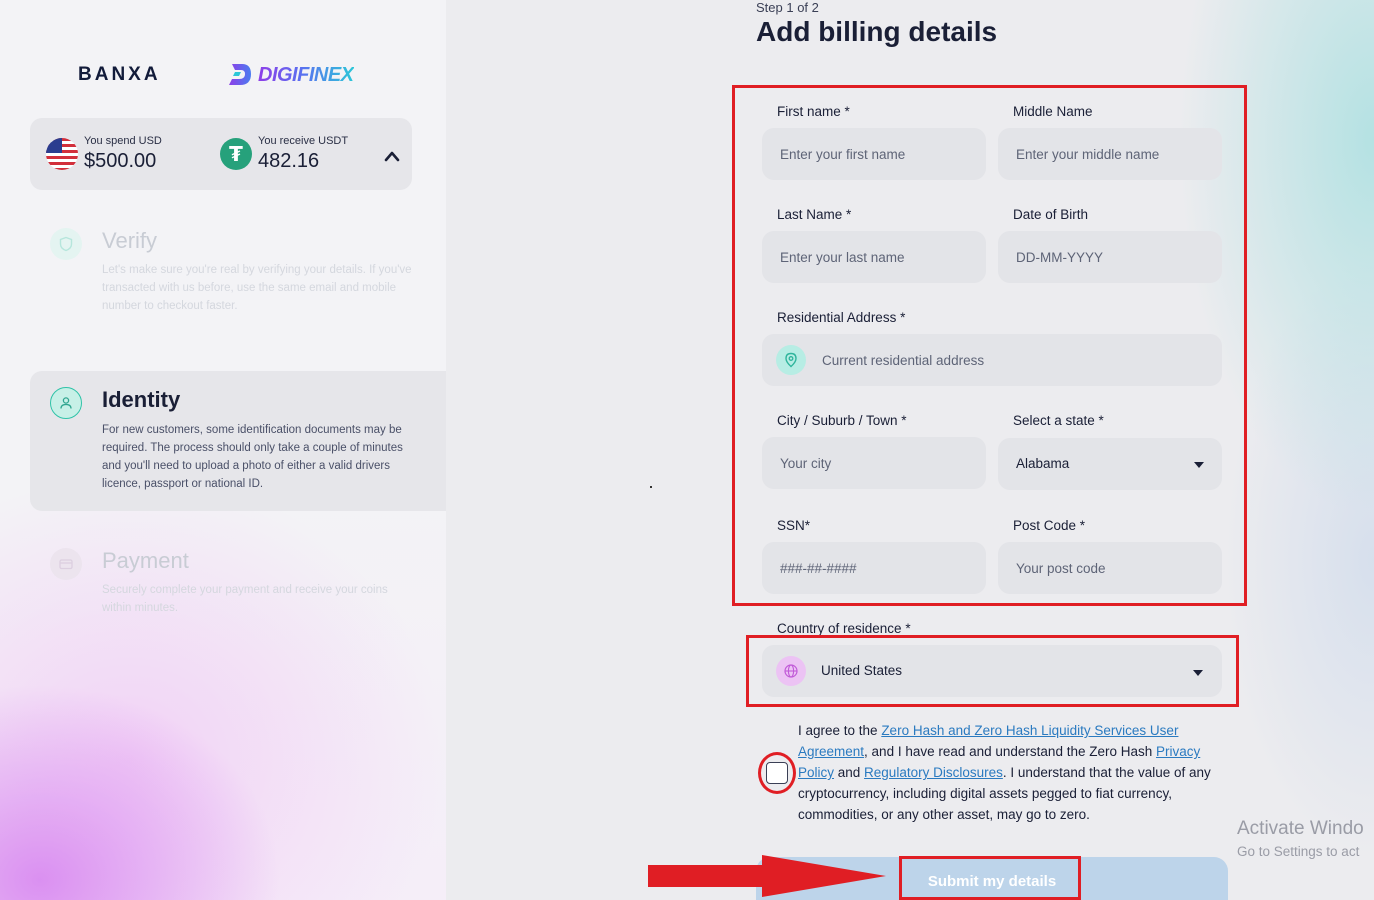  I want to click on digifinex-logo: DIGIFINEX, so click(290, 75).